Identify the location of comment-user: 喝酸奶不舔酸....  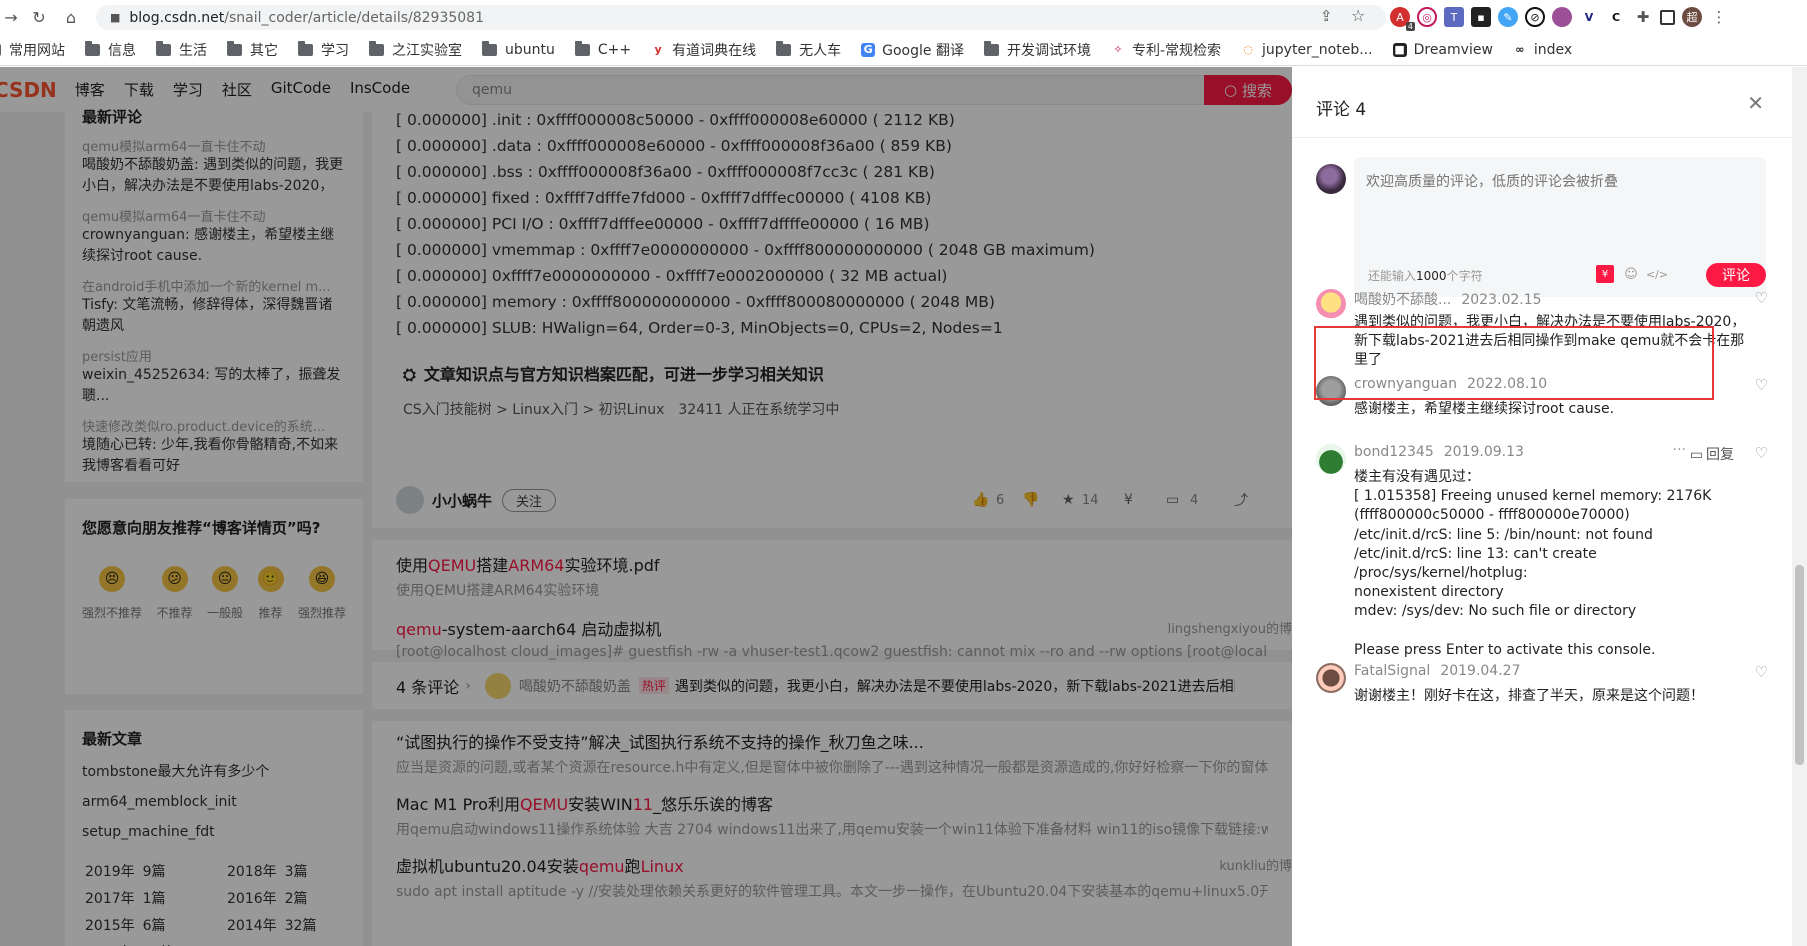
(1402, 300).